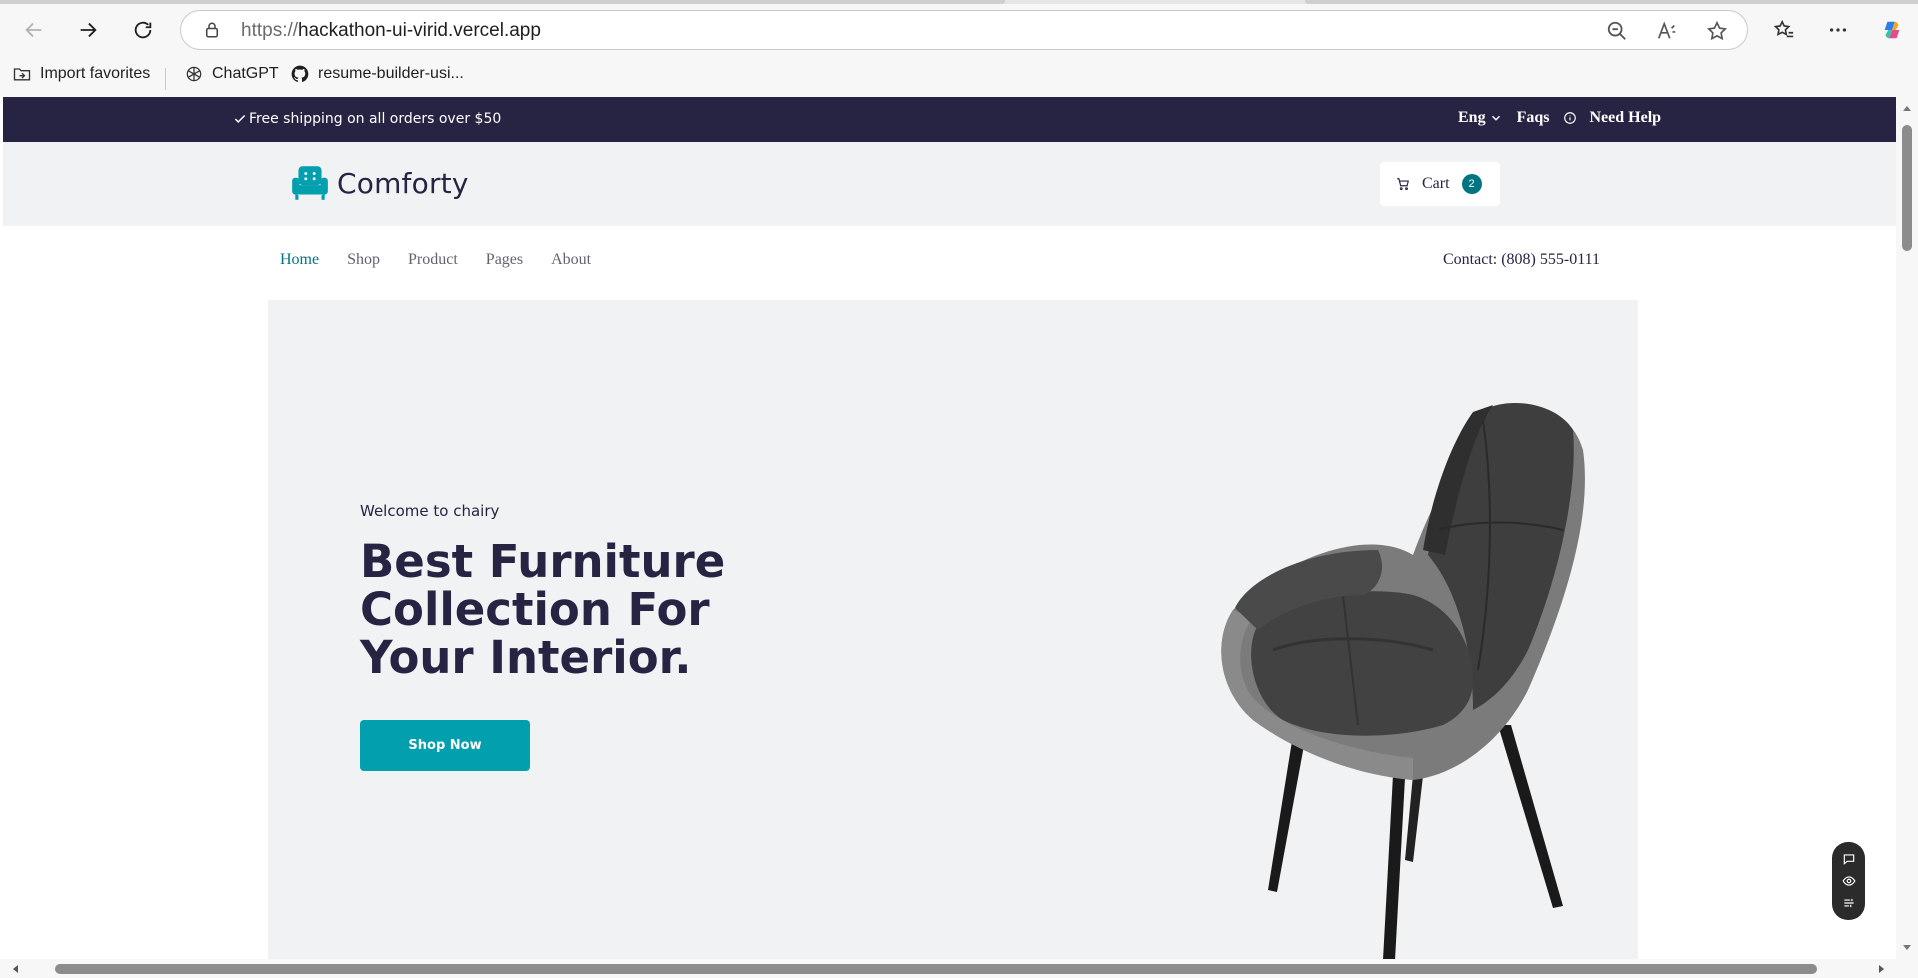 Image resolution: width=1918 pixels, height=978 pixels. I want to click on more-menu-button, so click(1838, 30).